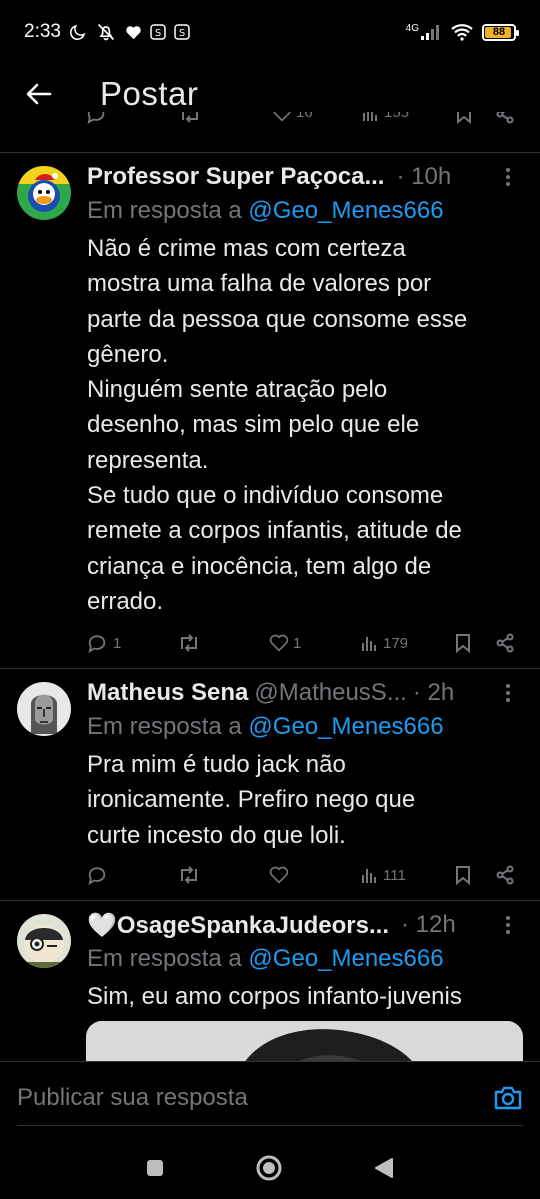 This screenshot has height=1199, width=540. What do you see at coordinates (270, 125) in the screenshot?
I see `previous-tweet-actions: 16 155` at bounding box center [270, 125].